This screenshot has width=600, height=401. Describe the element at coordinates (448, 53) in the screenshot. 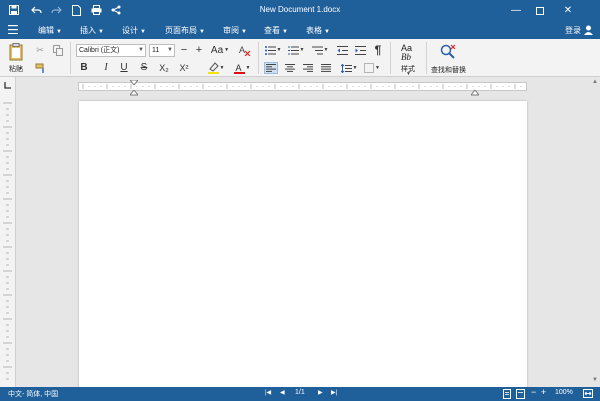

I see `find-replace-icon` at that location.